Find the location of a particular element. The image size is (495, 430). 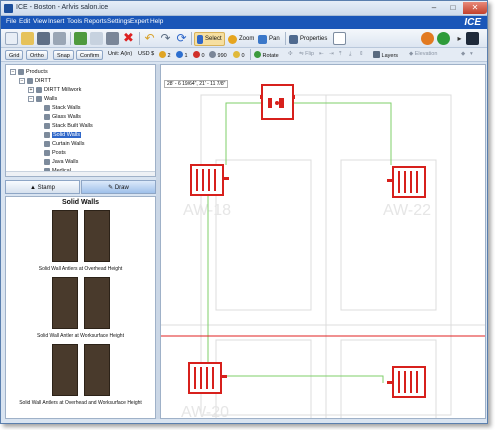

tree-item-curtain-walls: Curtain Walls is located at coordinates (64, 143).